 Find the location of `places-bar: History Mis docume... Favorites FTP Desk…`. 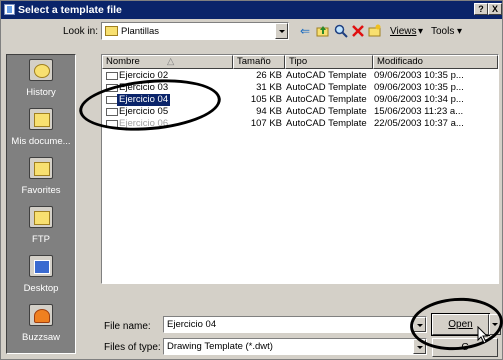

places-bar: History Mis docume... Favorites FTP Desk… is located at coordinates (41, 204).